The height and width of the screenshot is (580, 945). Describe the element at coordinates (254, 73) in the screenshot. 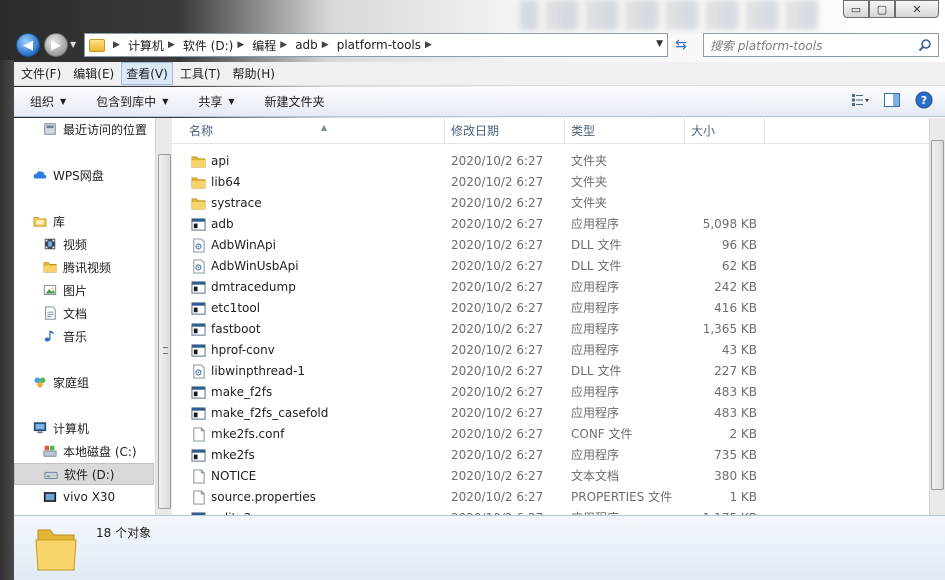

I see `menu-item: 帮助(H)` at that location.